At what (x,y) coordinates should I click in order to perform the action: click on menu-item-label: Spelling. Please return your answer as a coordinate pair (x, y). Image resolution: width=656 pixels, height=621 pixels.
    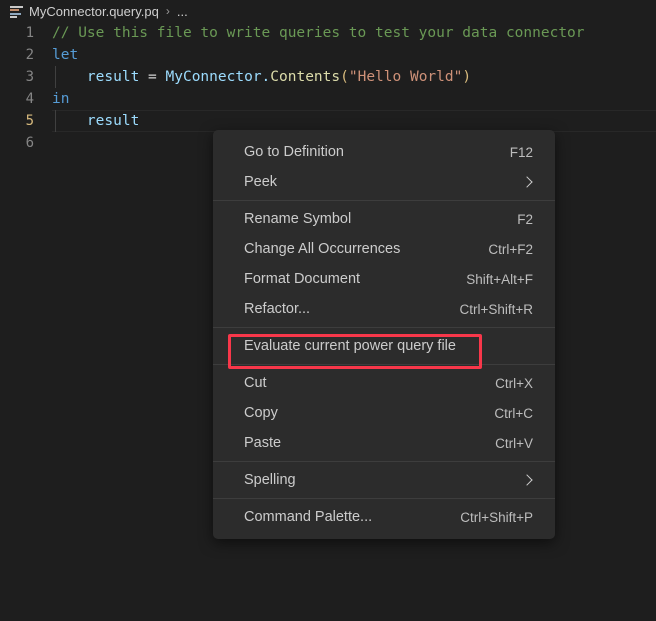
    Looking at the image, I should click on (270, 480).